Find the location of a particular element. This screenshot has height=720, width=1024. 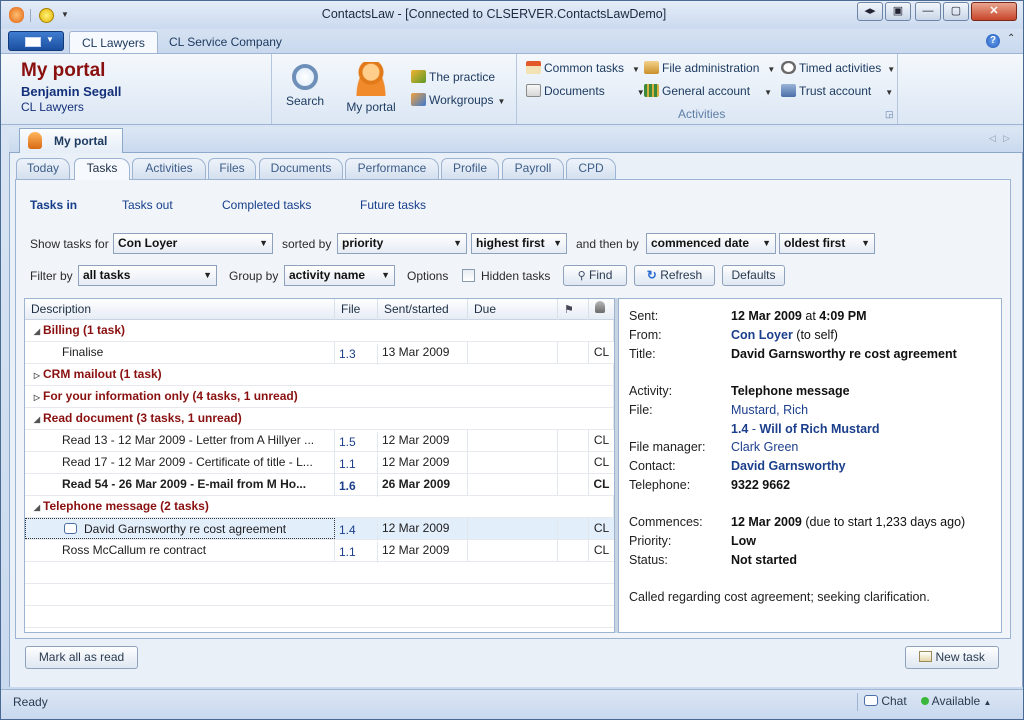

tab-files: Files is located at coordinates (232, 168).